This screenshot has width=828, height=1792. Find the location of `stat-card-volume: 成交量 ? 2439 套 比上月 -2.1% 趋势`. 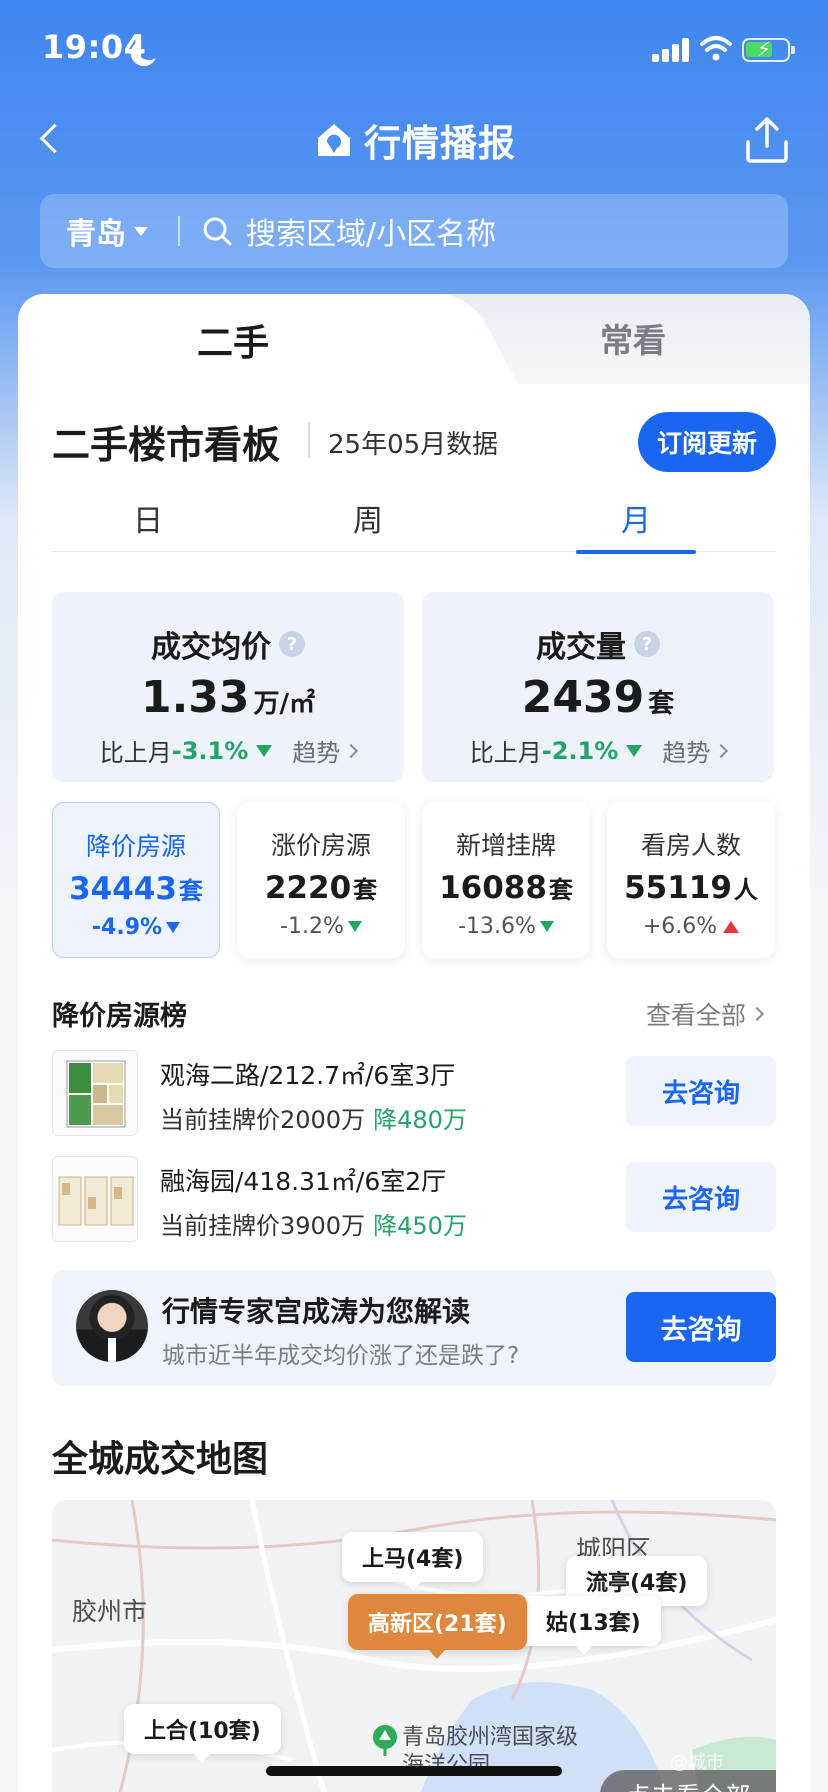

stat-card-volume: 成交量 ? 2439 套 比上月 -2.1% 趋势 is located at coordinates (598, 687).